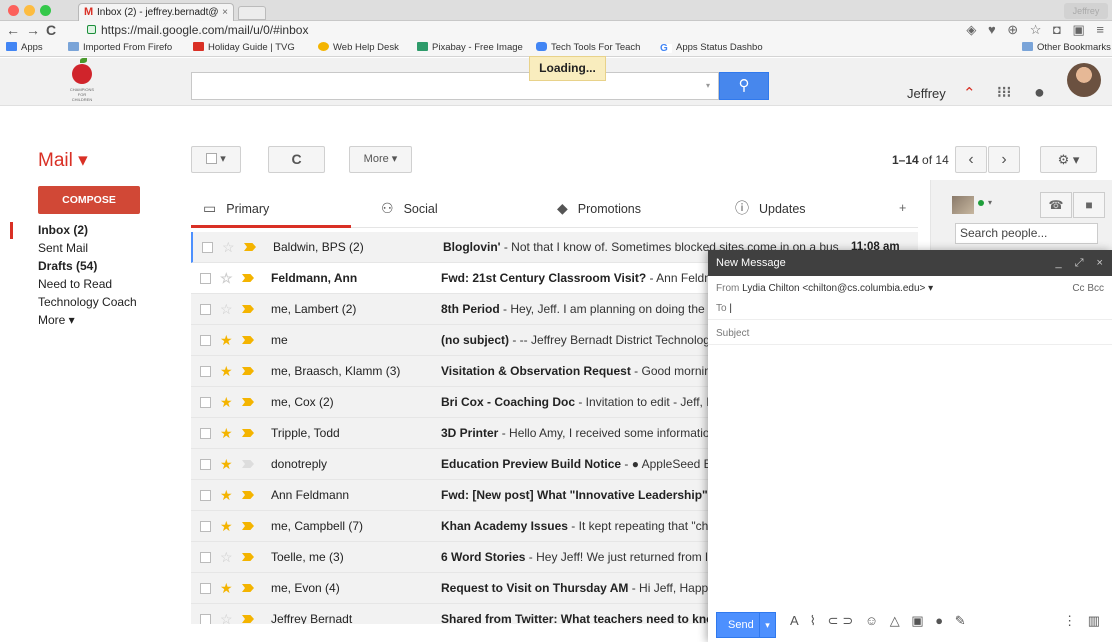 The image size is (1112, 642). I want to click on compose-button: COMPOSE, so click(89, 200).